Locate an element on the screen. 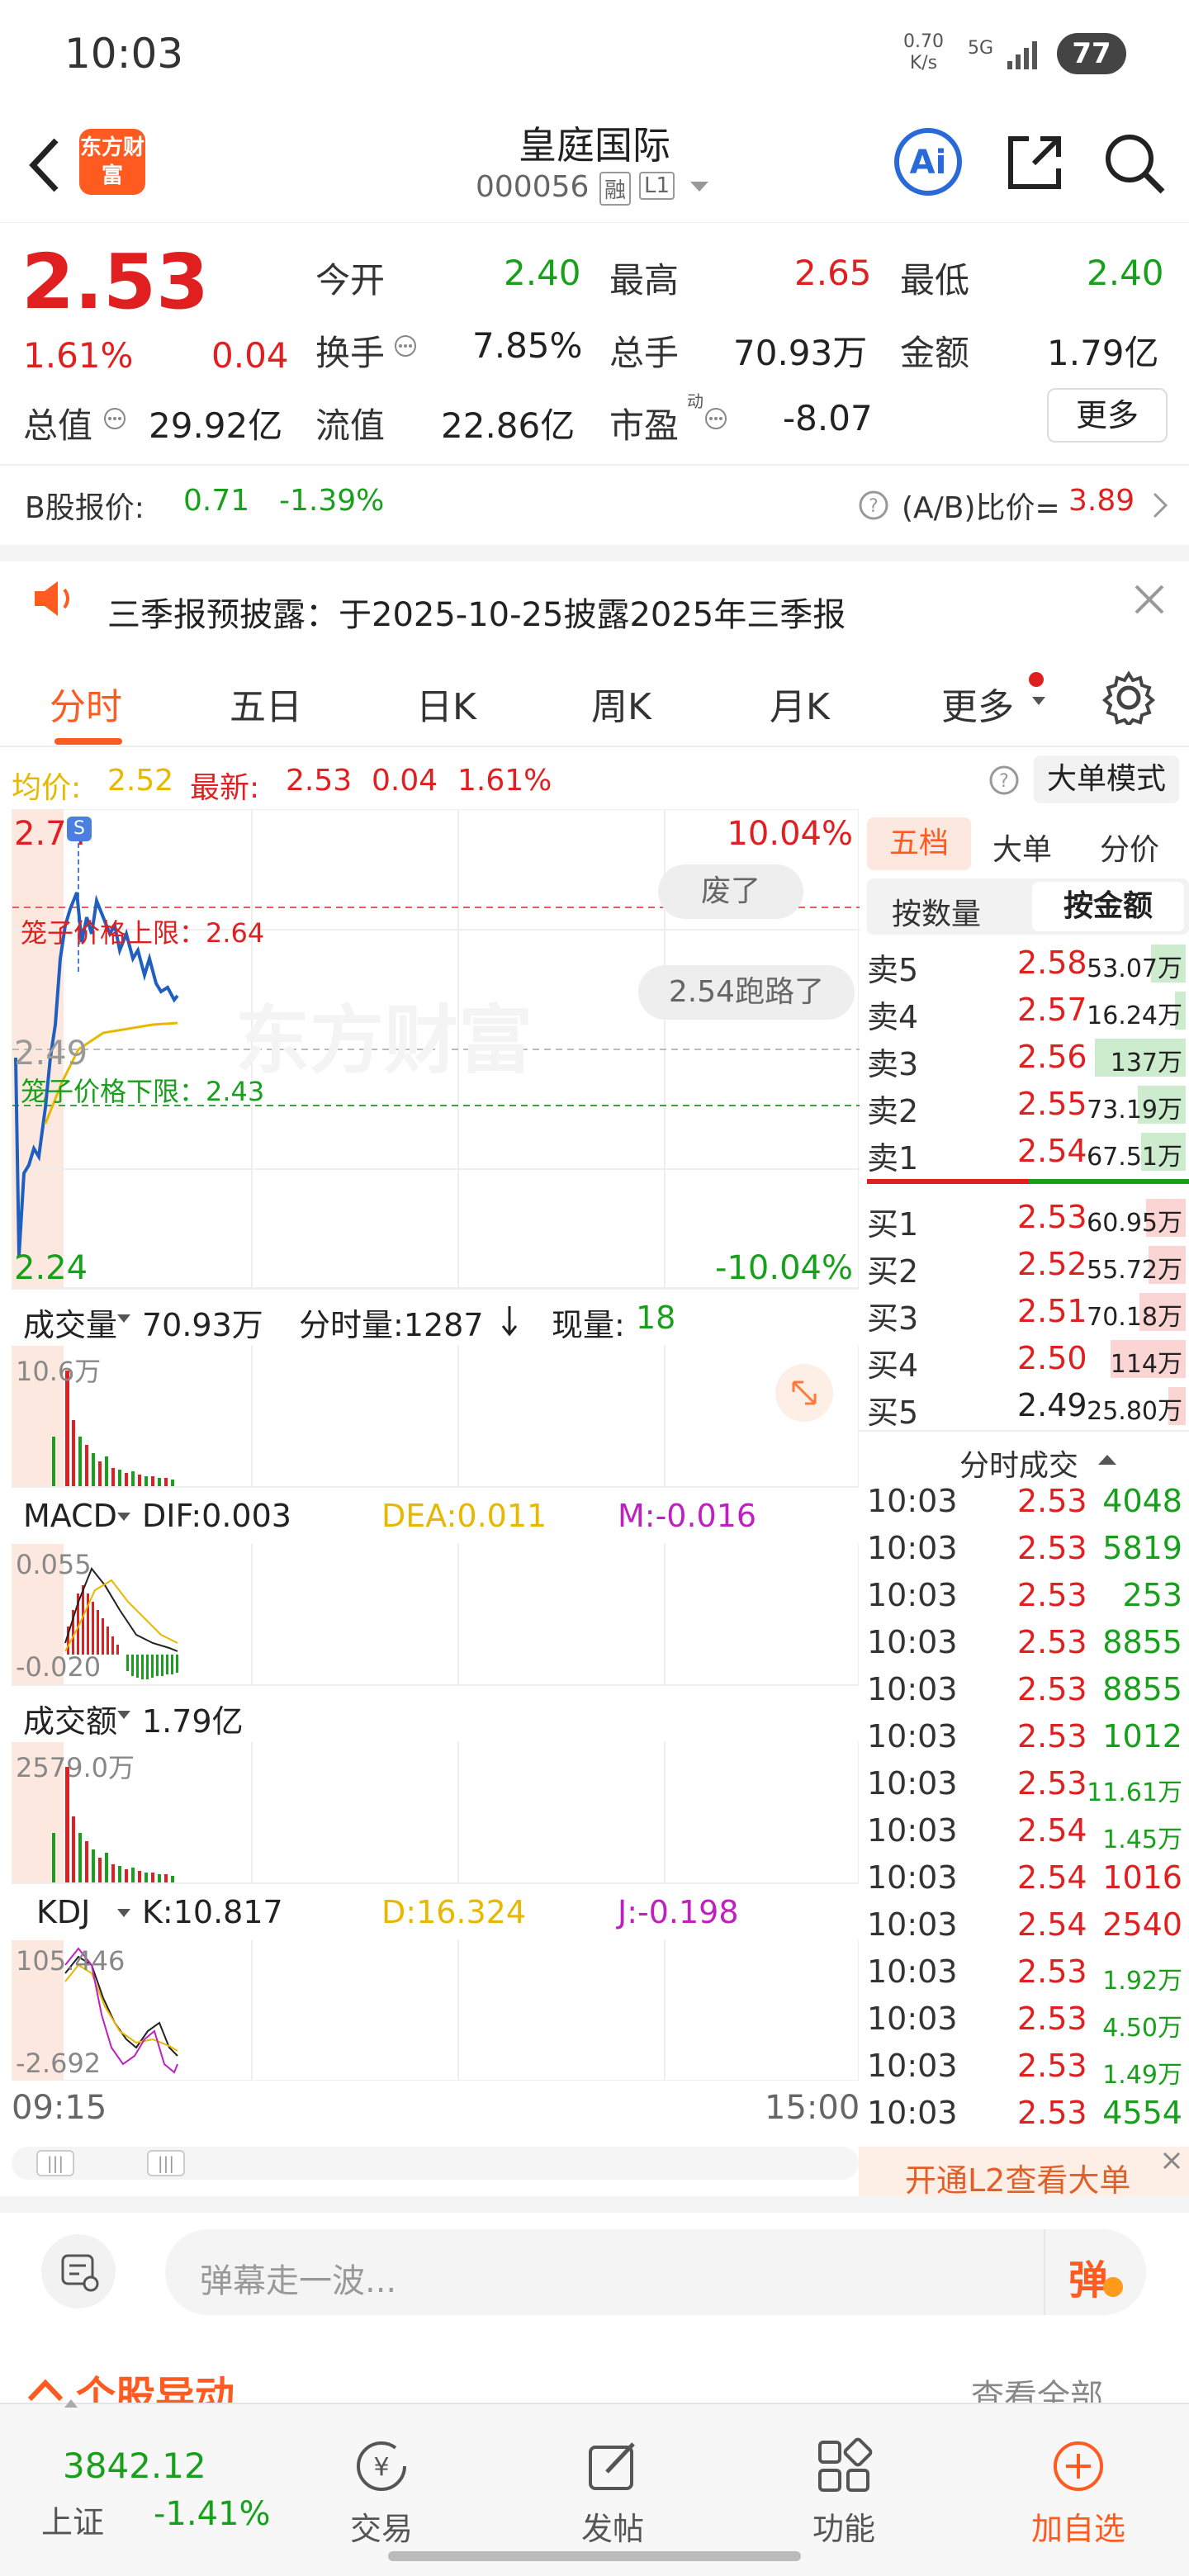  tab-large-order: 大单 is located at coordinates (1022, 847).